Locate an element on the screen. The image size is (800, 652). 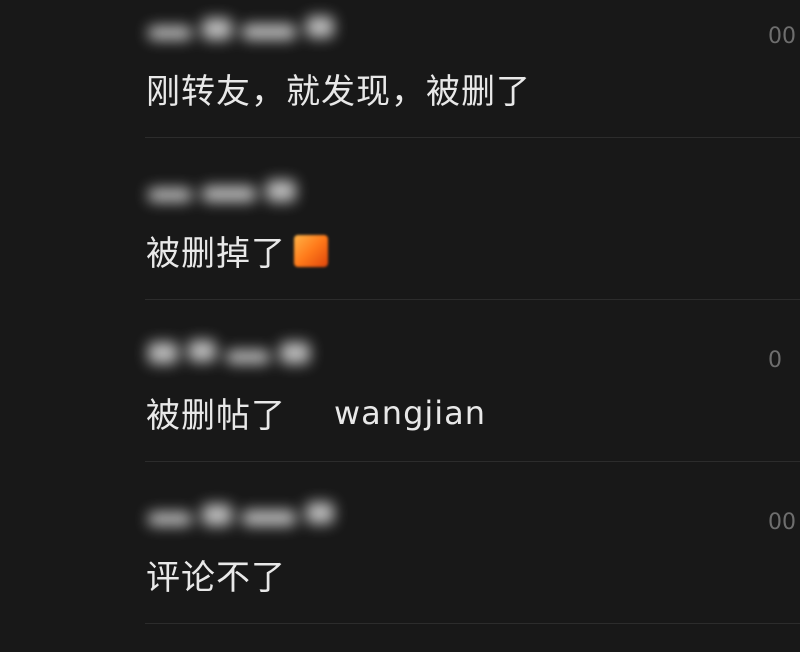
comment-text: 被删掉了 is located at coordinates (237, 250).